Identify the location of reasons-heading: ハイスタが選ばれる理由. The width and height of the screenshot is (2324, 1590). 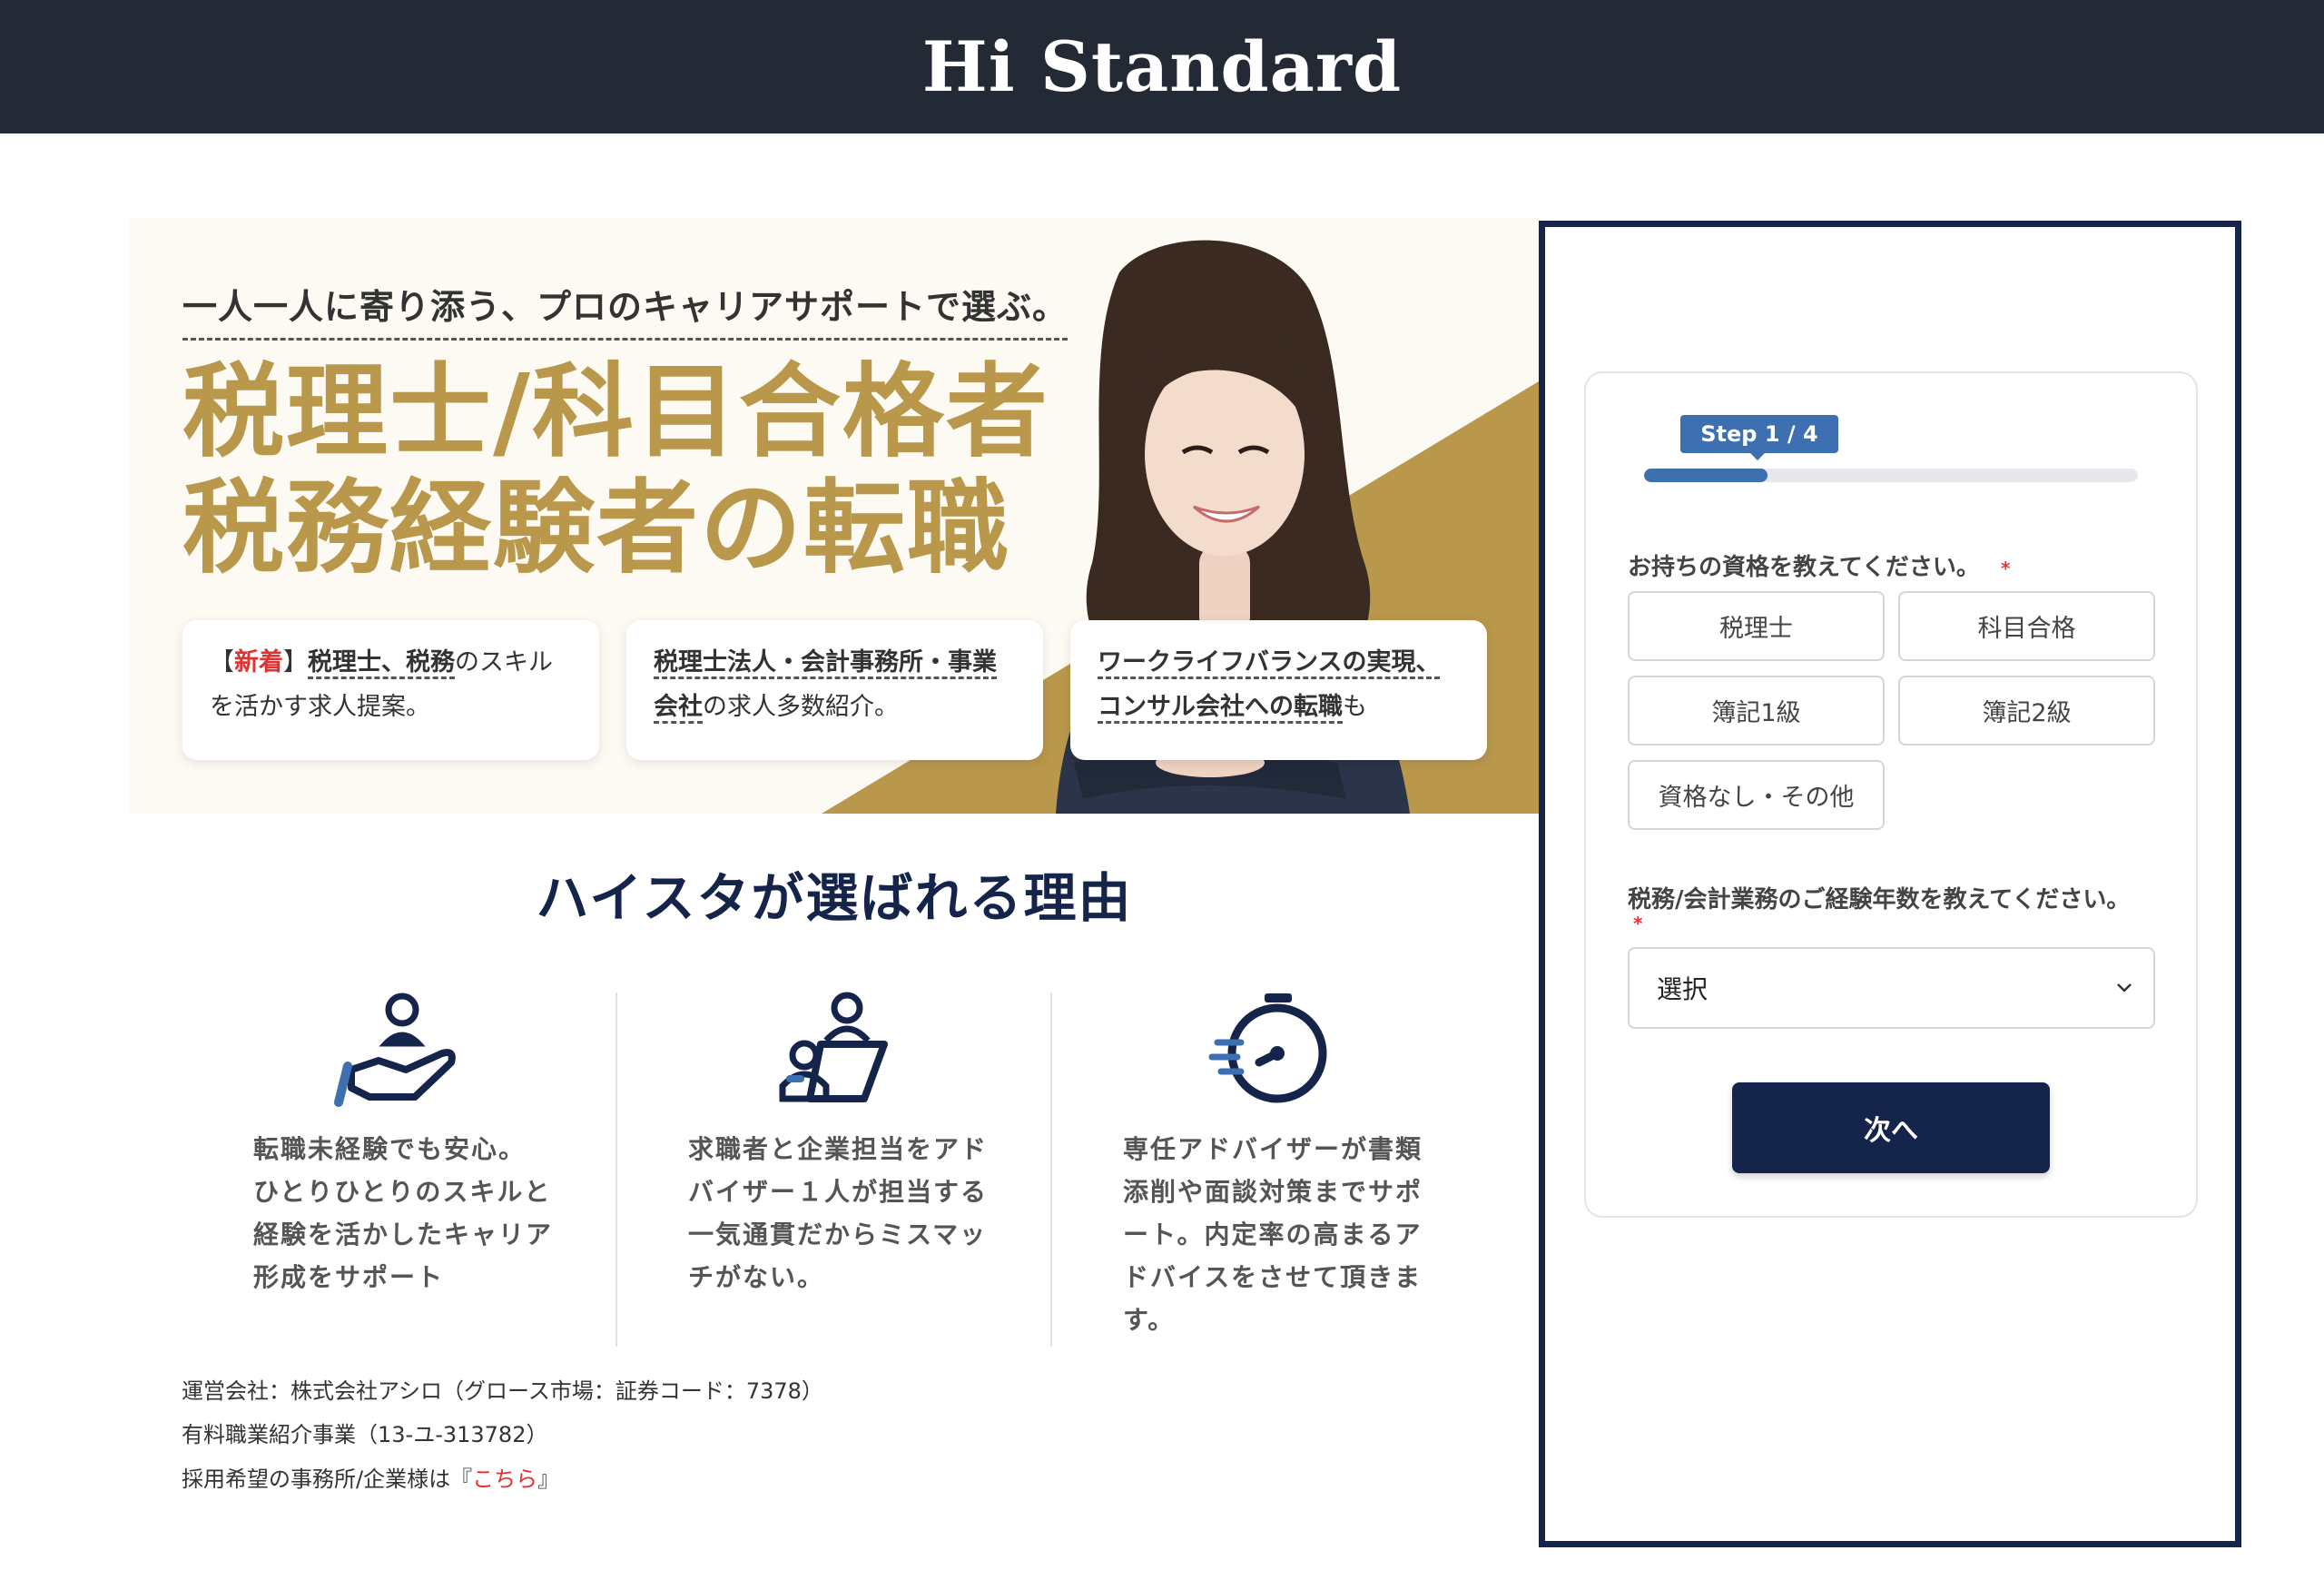
(834, 898).